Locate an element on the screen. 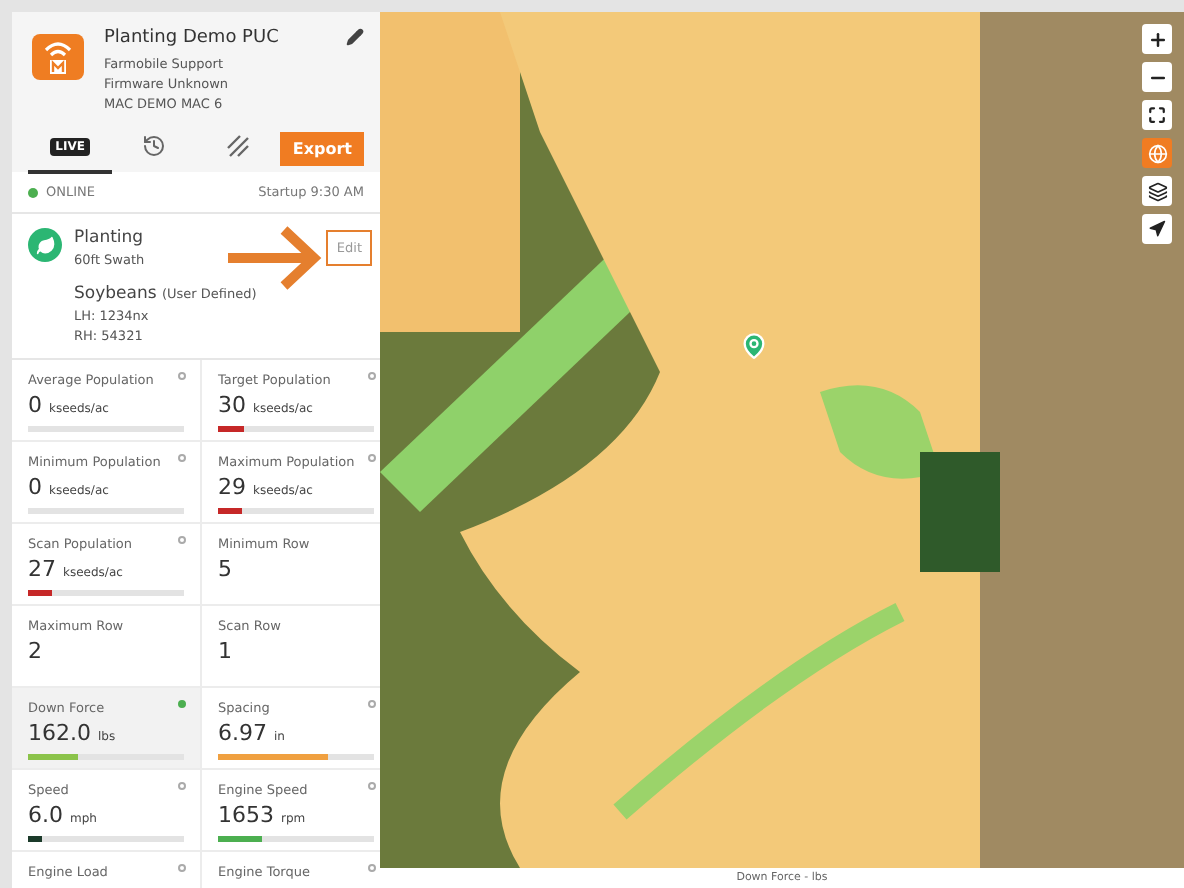 This screenshot has height=888, width=1184. operation-name: Planting is located at coordinates (110, 238).